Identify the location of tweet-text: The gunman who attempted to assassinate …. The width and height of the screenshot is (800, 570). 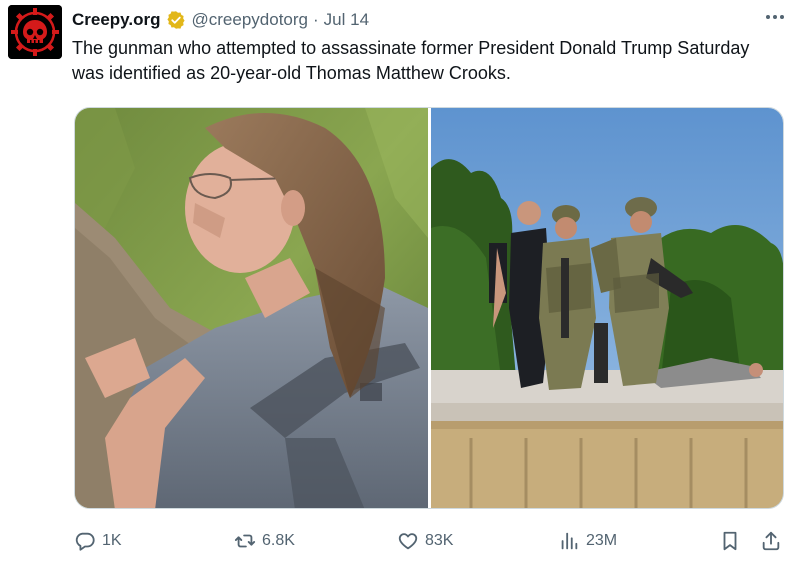
(411, 60).